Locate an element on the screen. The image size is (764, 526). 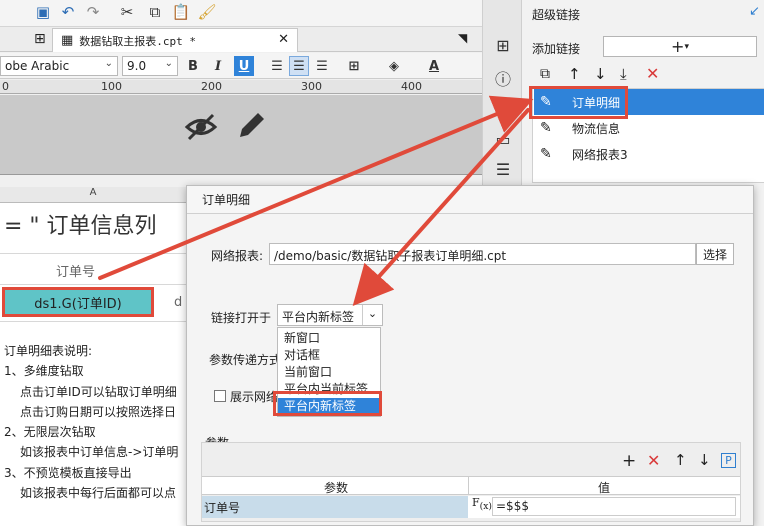
arrow-link-to-dropdown is located at coordinates (441, 207).